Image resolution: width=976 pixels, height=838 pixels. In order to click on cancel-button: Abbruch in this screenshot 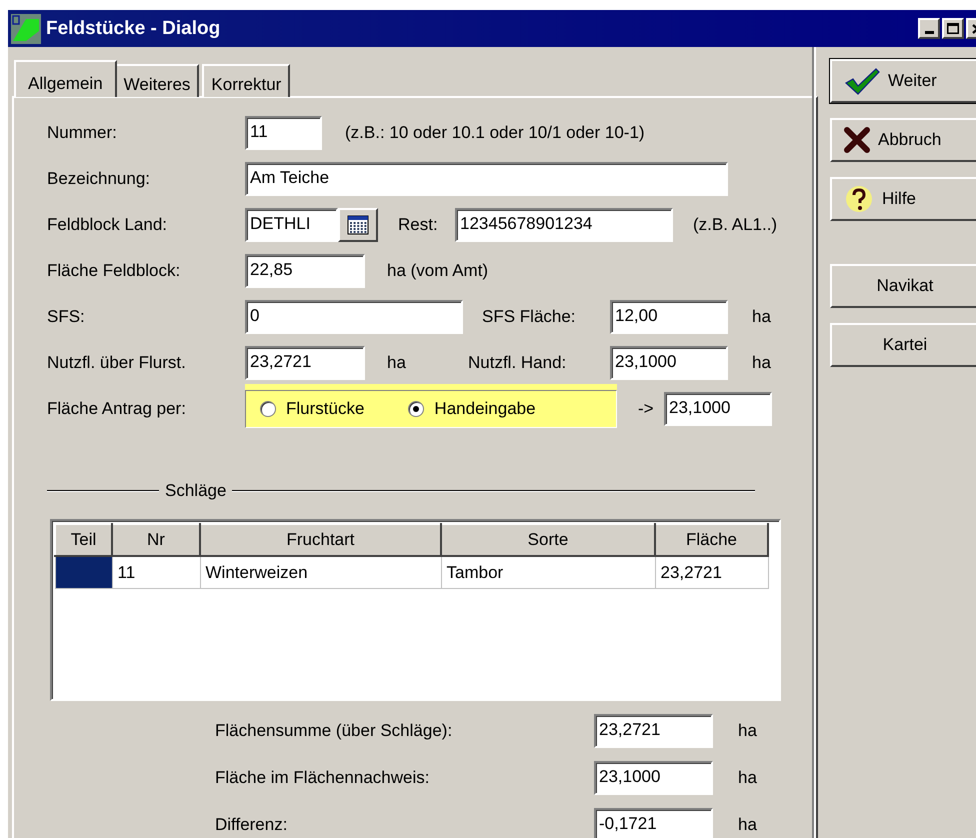, I will do `click(903, 140)`.